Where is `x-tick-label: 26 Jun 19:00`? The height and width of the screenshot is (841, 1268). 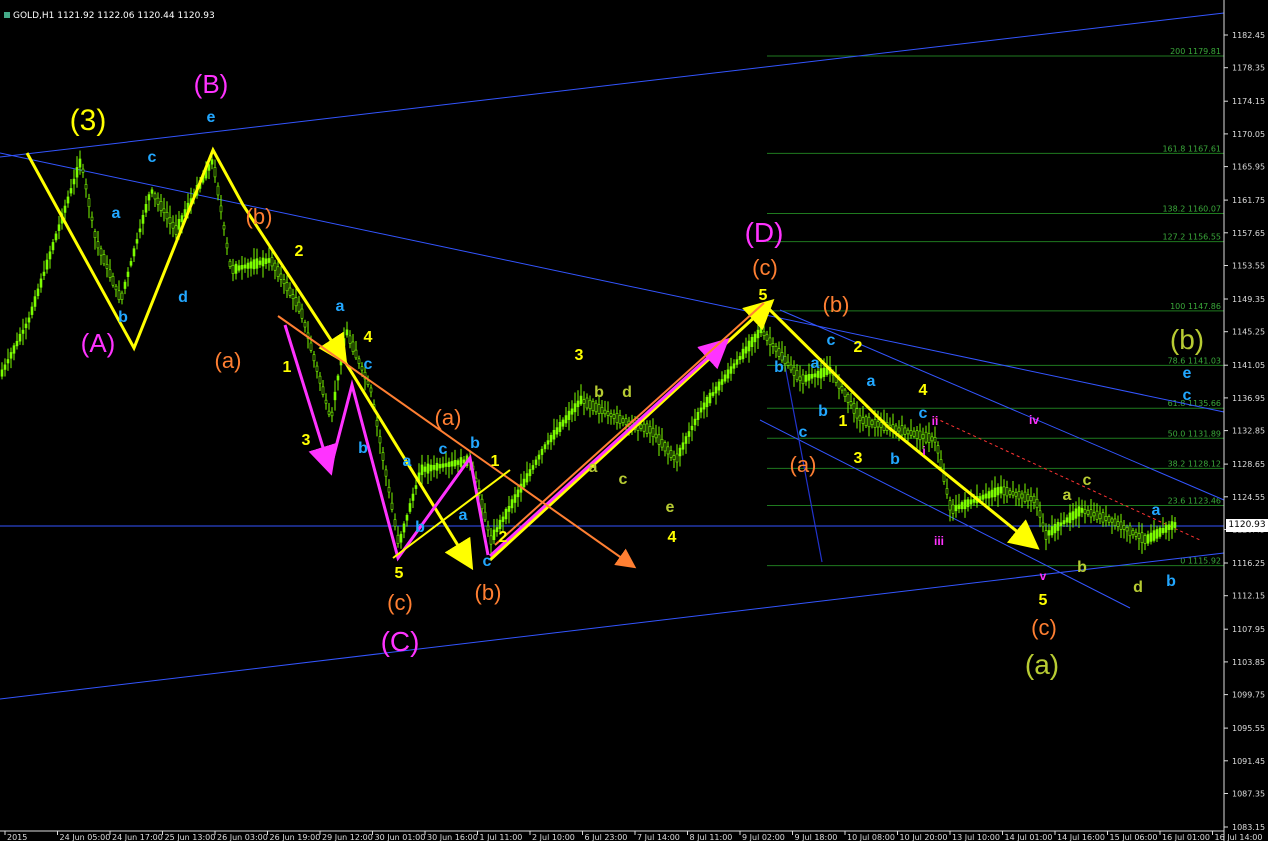 x-tick-label: 26 Jun 19:00 is located at coordinates (295, 837).